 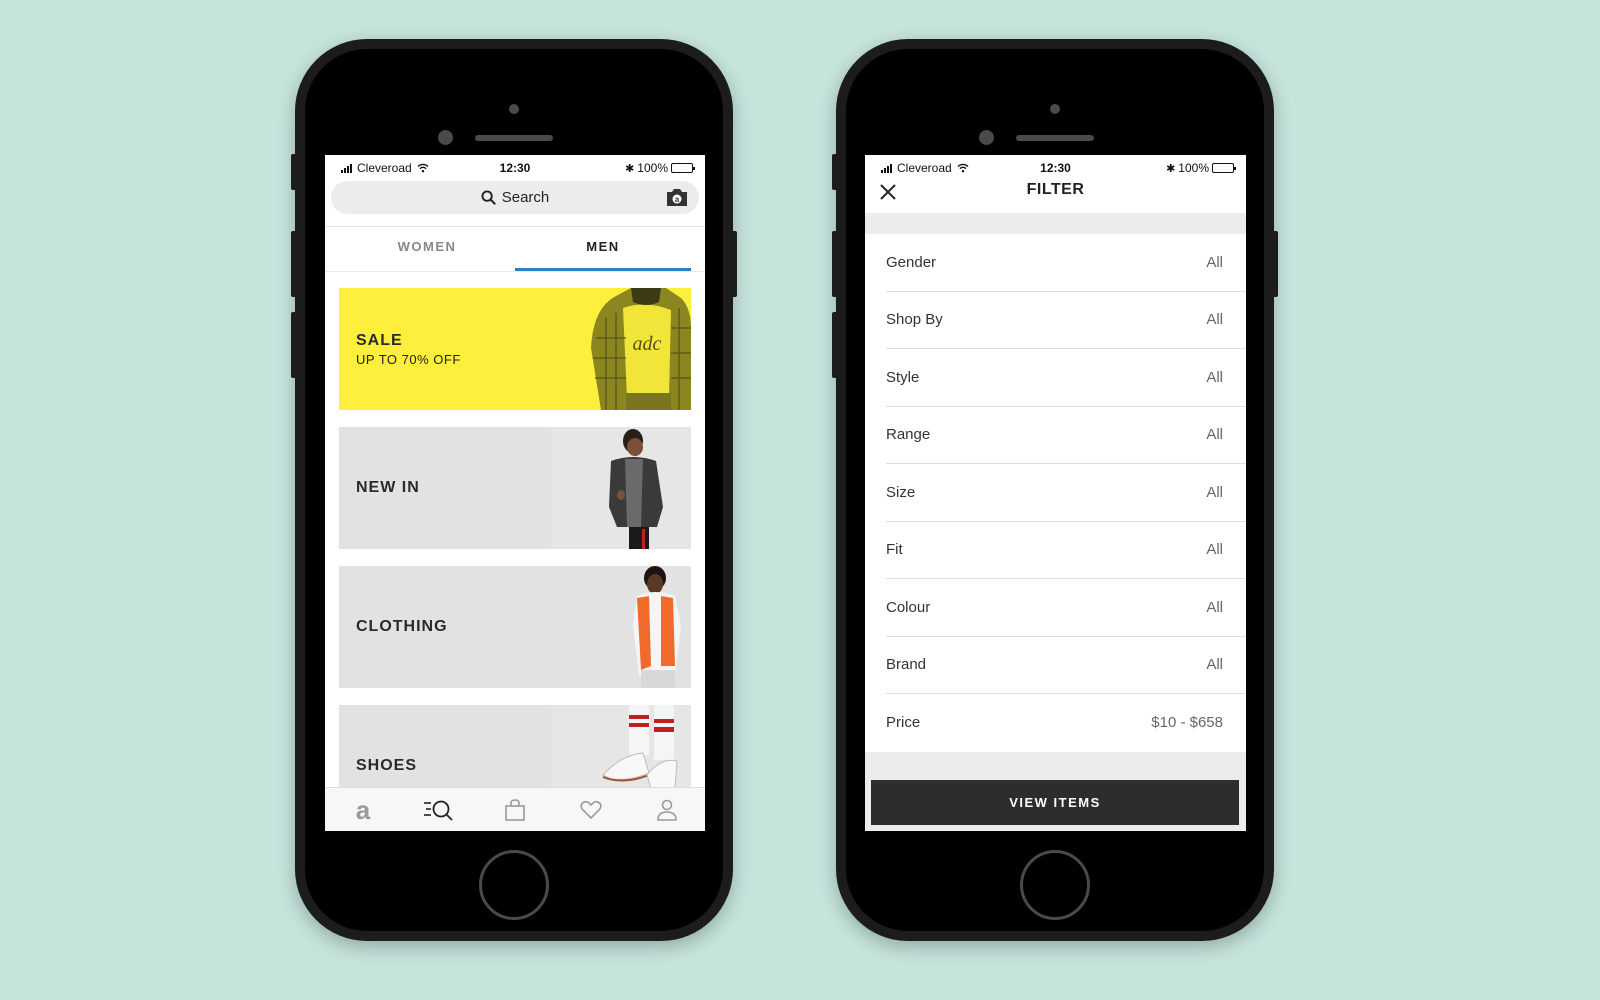 What do you see at coordinates (1066, 723) in the screenshot?
I see `filter-price: Price $10 - $658` at bounding box center [1066, 723].